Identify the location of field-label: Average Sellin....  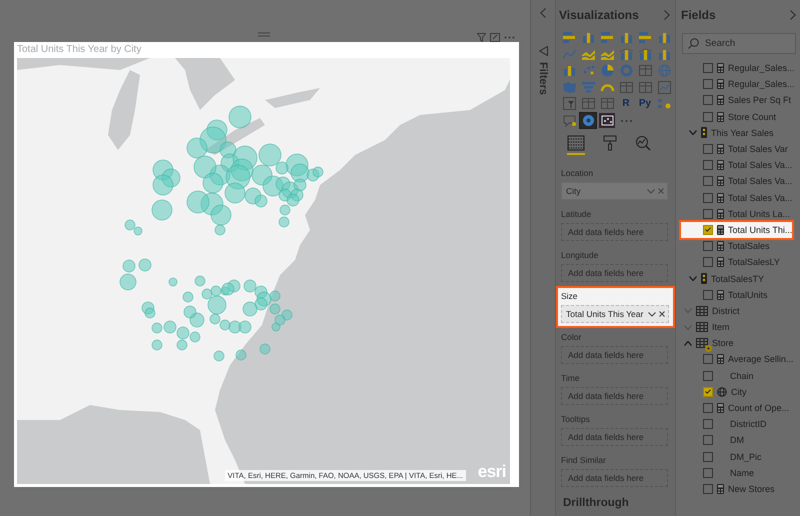
(761, 359).